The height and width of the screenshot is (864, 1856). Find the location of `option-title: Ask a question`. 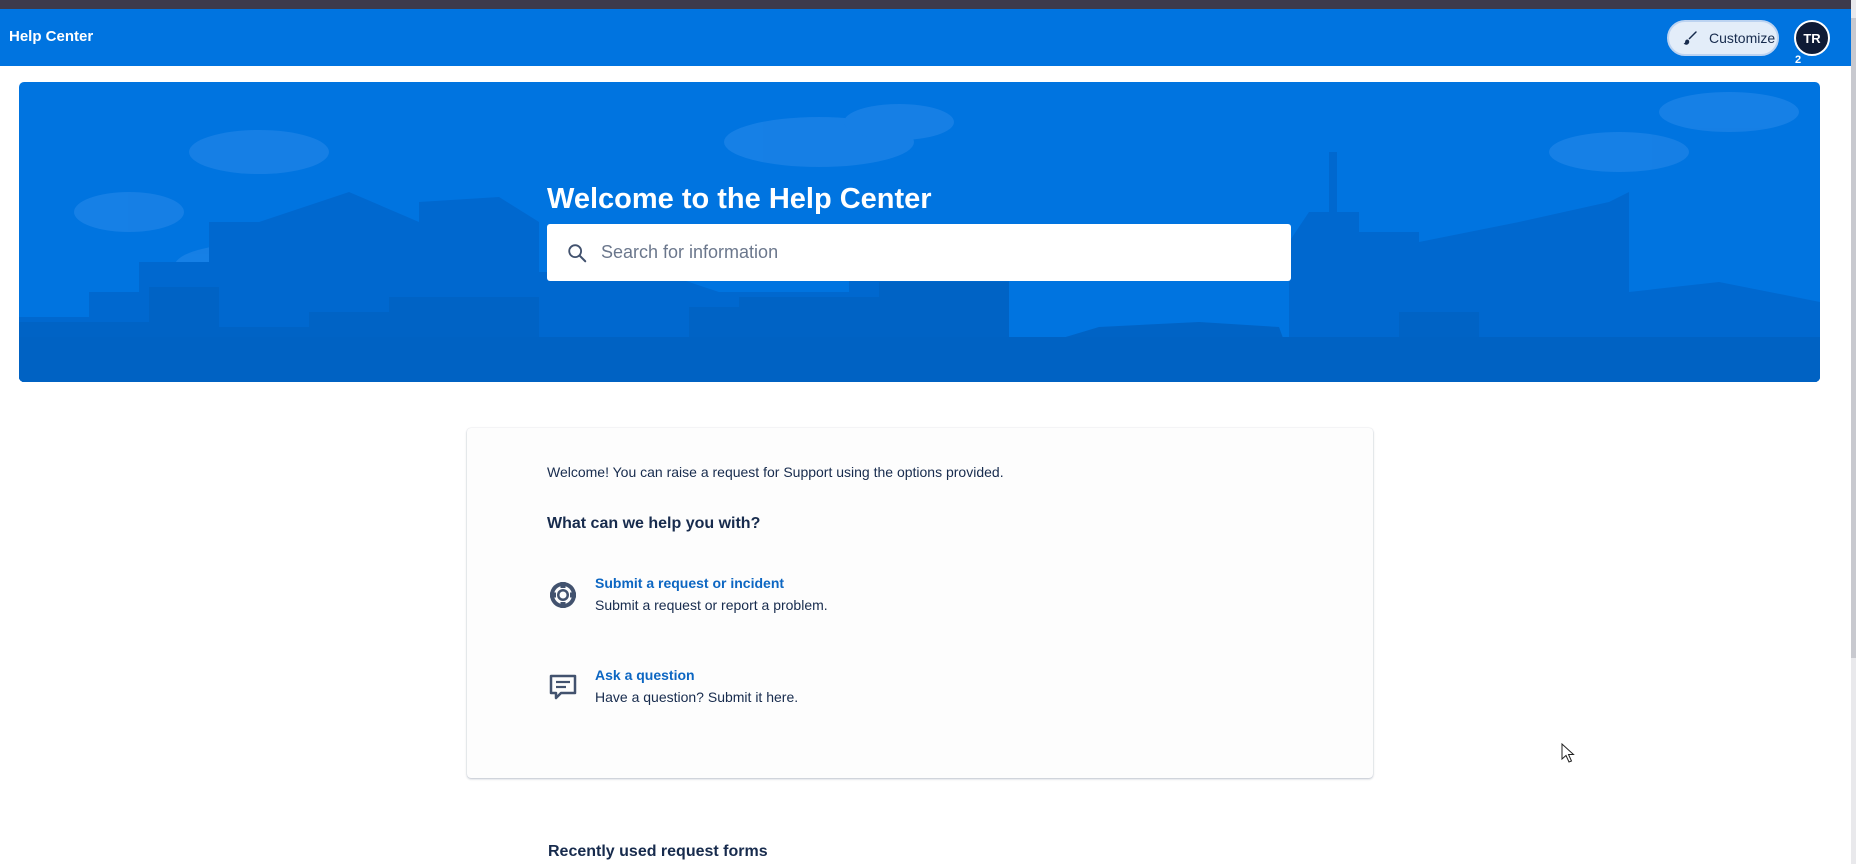

option-title: Ask a question is located at coordinates (645, 675).